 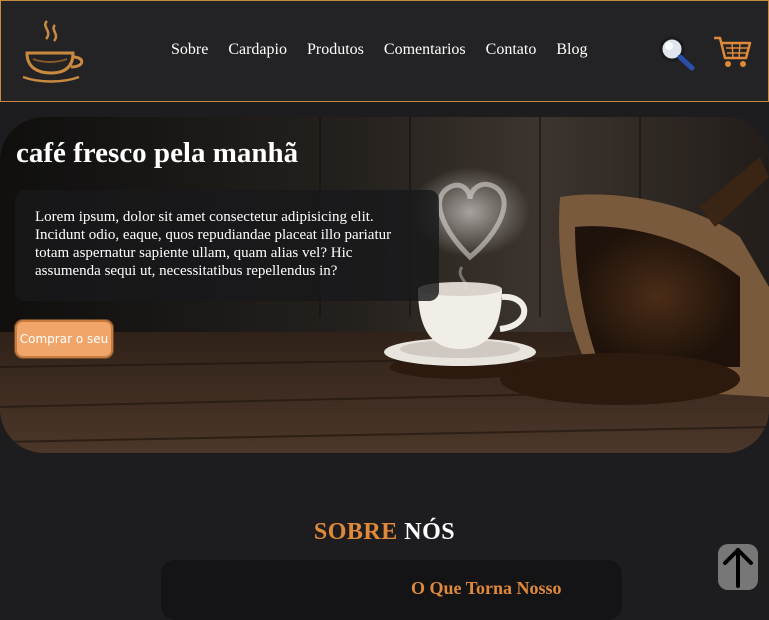 I want to click on nav-link-produtos: Produtos, so click(x=335, y=50).